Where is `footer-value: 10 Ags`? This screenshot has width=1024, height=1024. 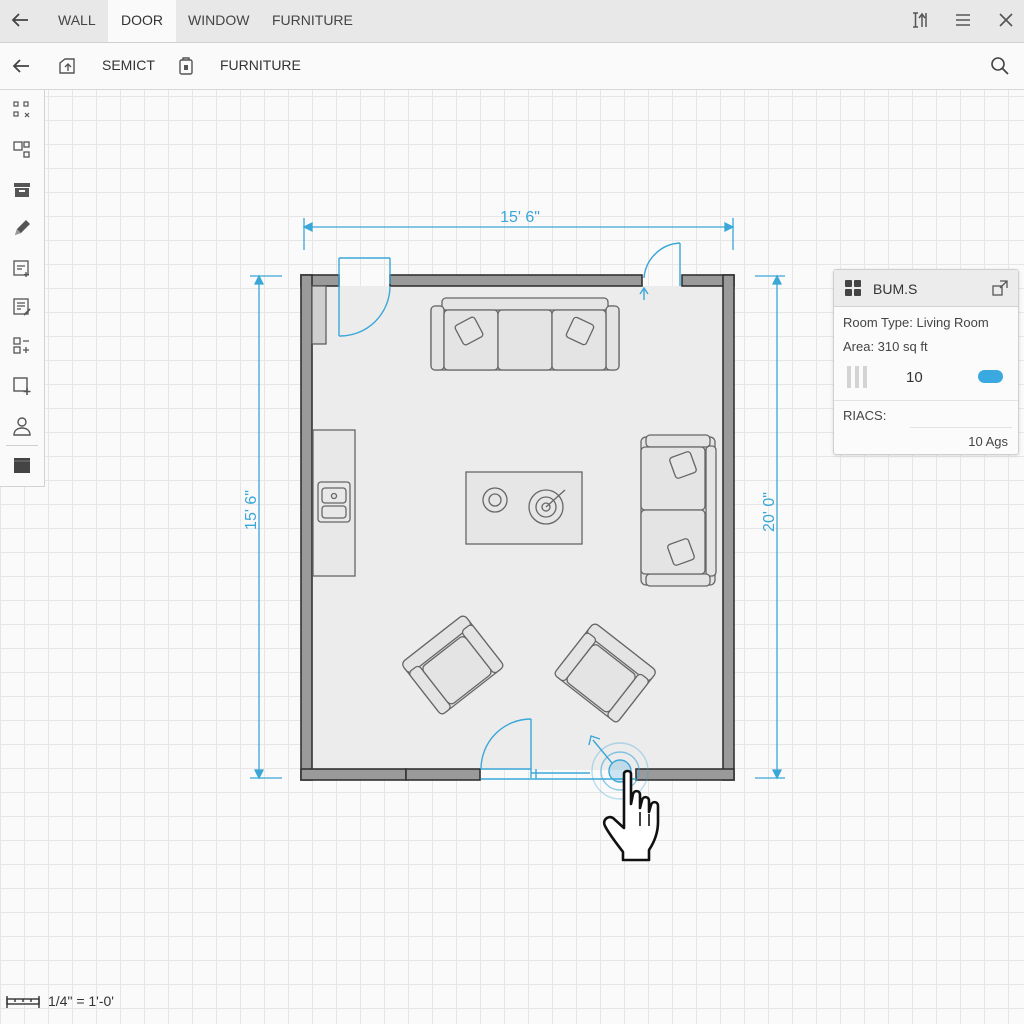 footer-value: 10 Ags is located at coordinates (988, 441).